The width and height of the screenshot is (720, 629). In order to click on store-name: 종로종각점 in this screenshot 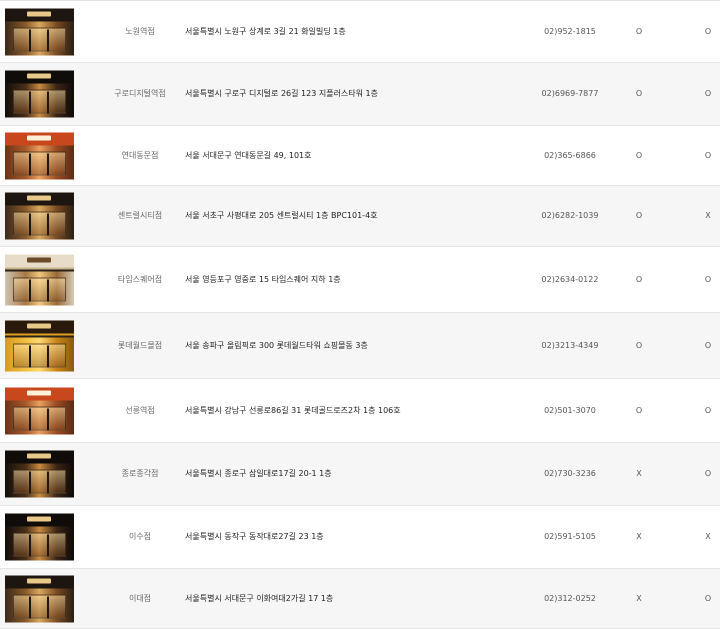, I will do `click(140, 473)`.